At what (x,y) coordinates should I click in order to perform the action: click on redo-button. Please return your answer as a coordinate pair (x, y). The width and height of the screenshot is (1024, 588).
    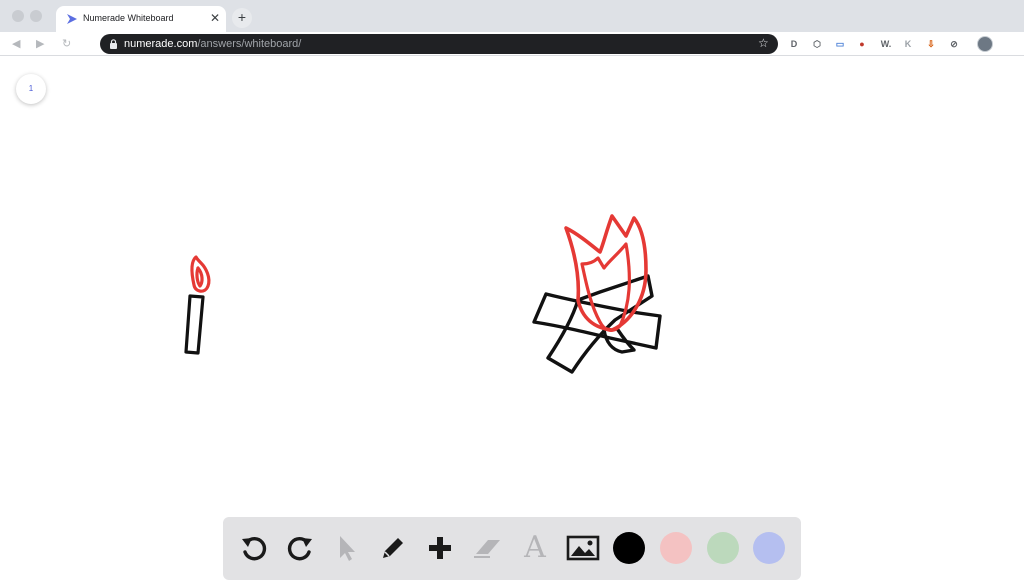
    Looking at the image, I should click on (300, 548).